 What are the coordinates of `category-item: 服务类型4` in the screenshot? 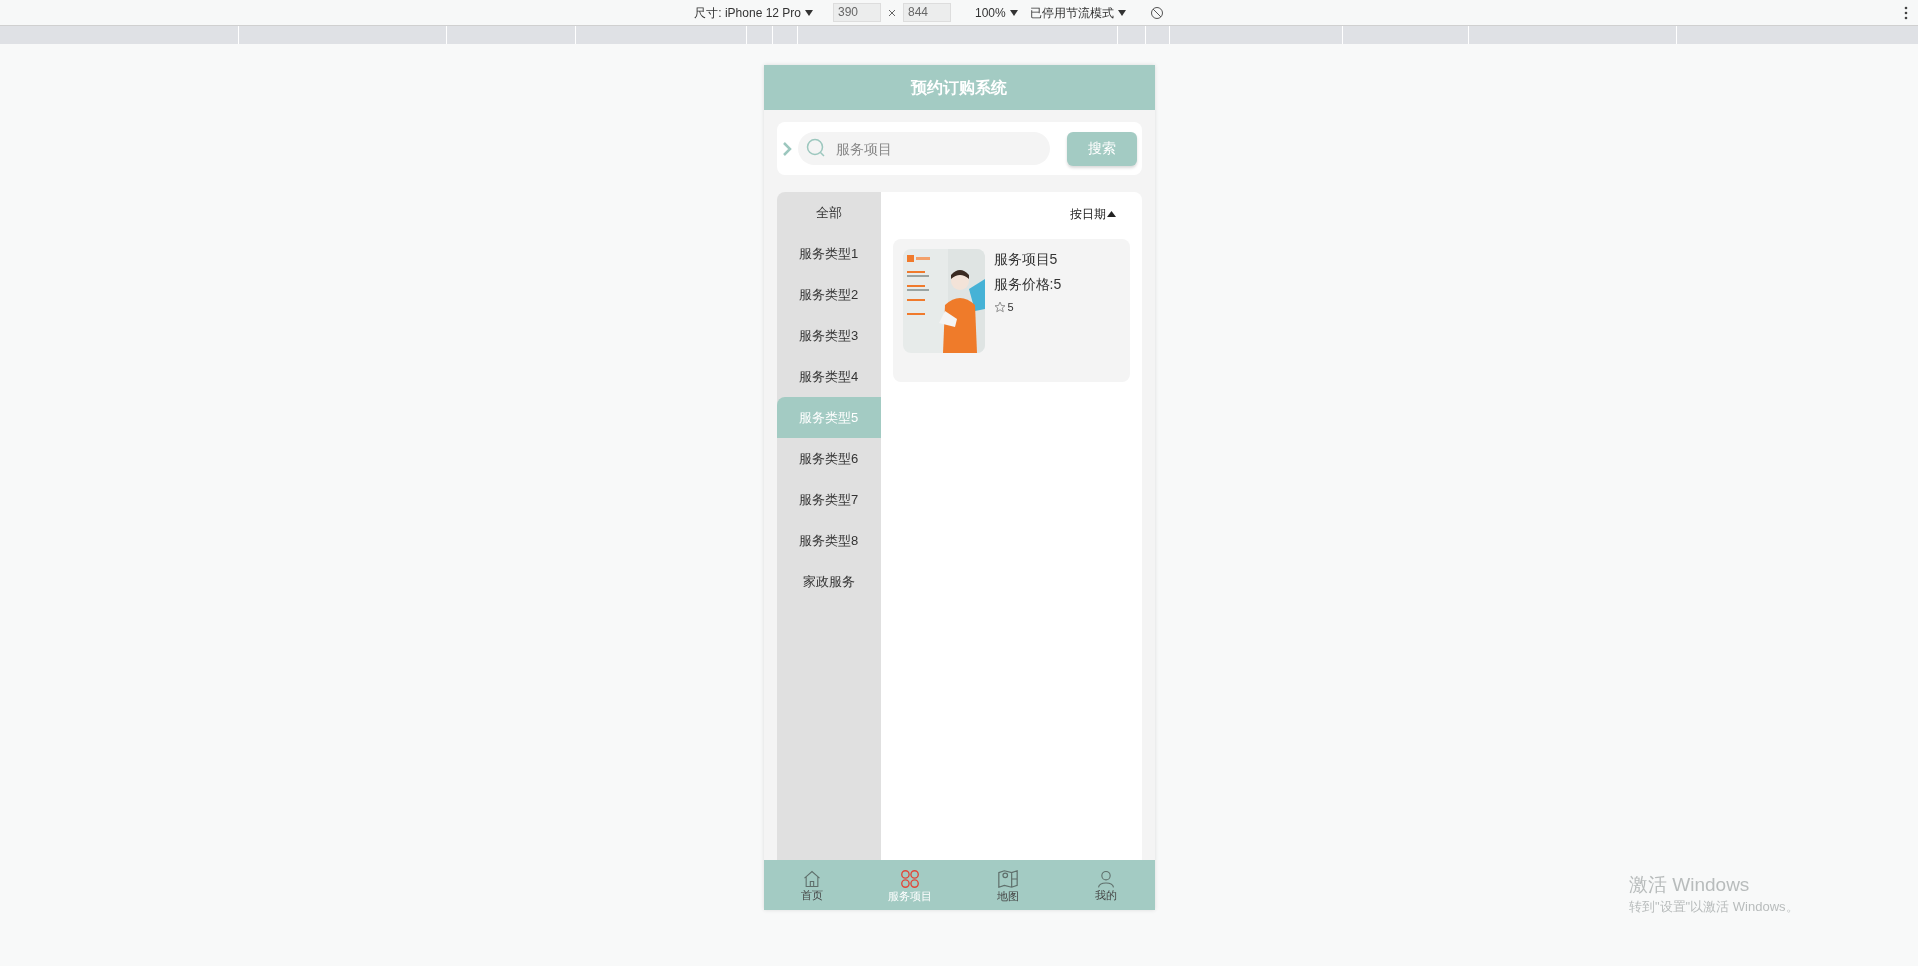 It's located at (828, 376).